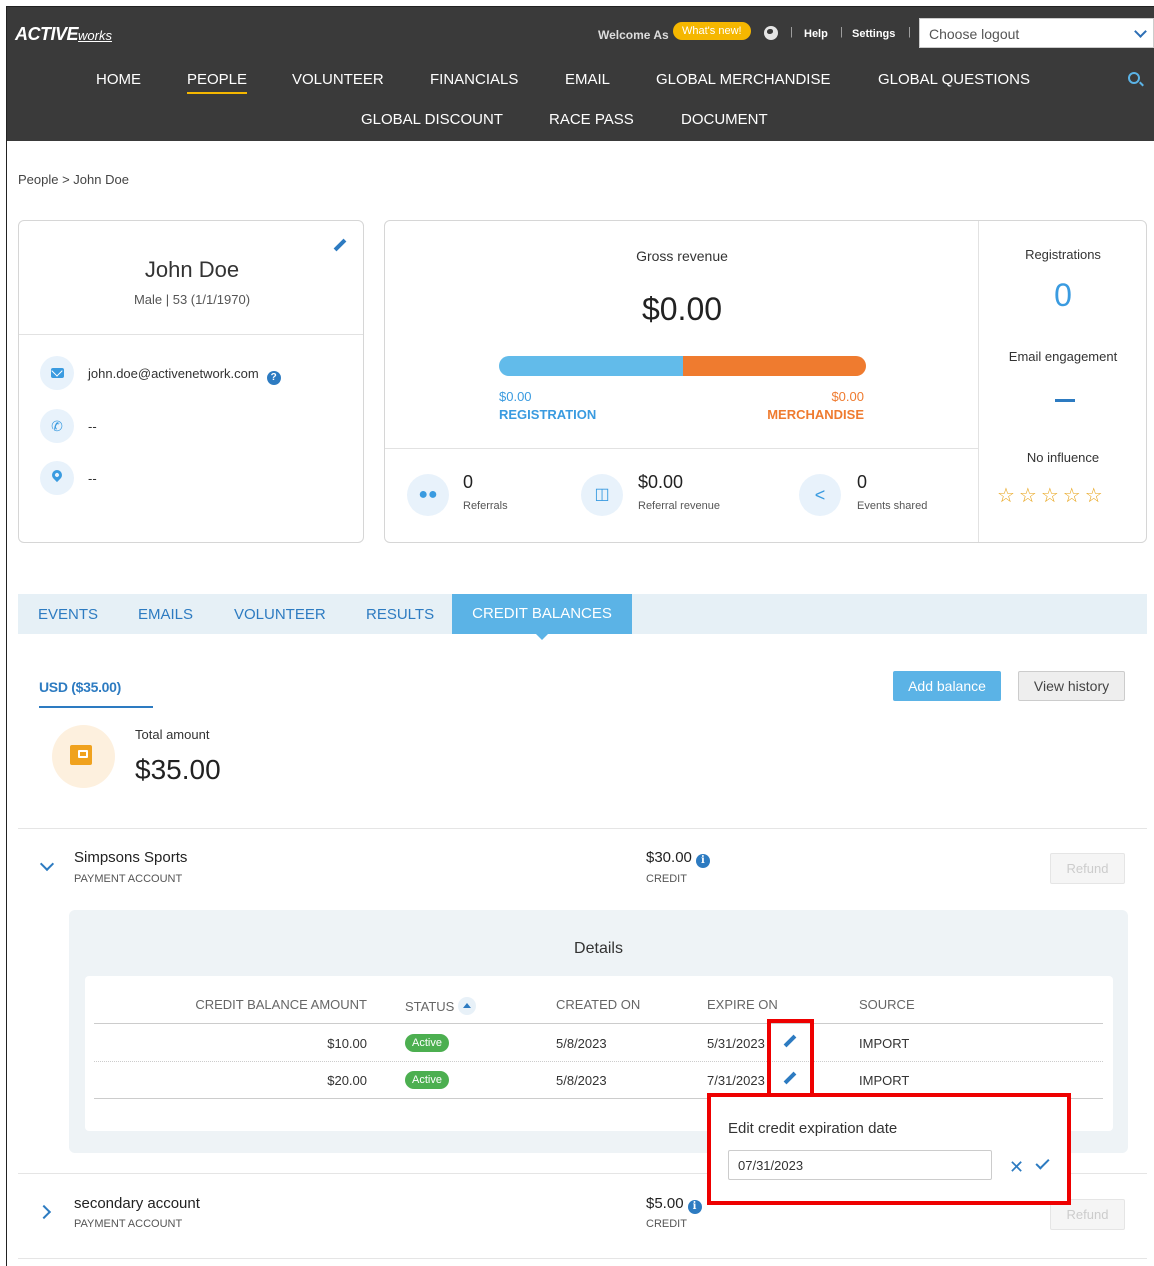 The image size is (1154, 1266). Describe the element at coordinates (1065, 400) in the screenshot. I see `email-engagement-dash` at that location.